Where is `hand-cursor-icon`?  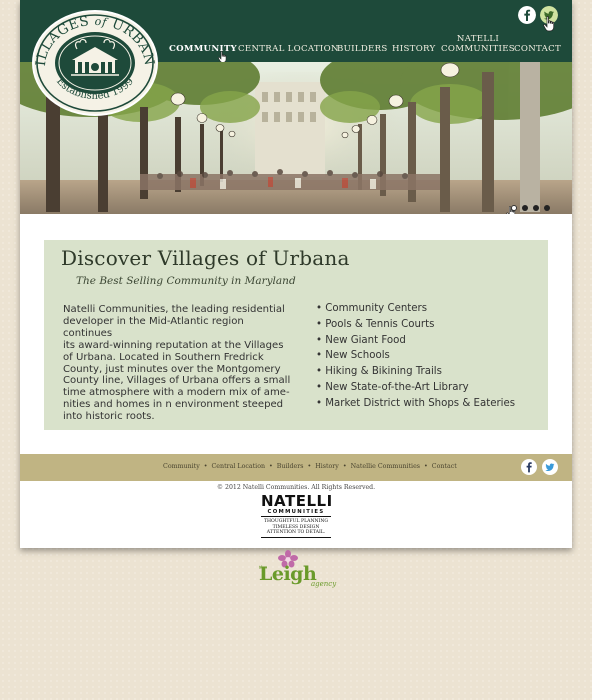 hand-cursor-icon is located at coordinates (549, 24).